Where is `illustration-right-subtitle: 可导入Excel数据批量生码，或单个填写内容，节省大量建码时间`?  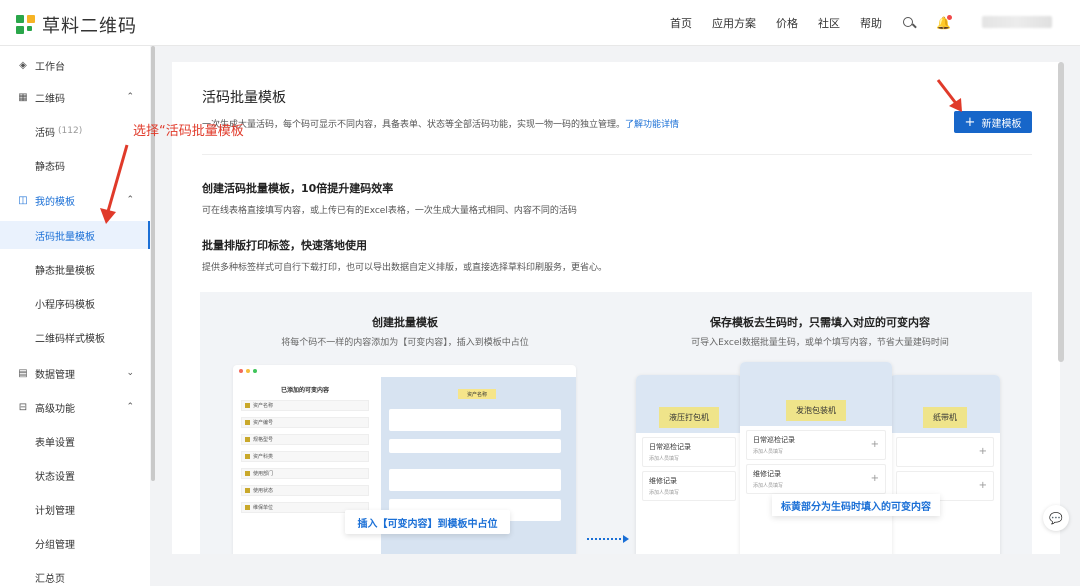 illustration-right-subtitle: 可导入Excel数据批量生码，或单个填写内容，节省大量建码时间 is located at coordinates (820, 343).